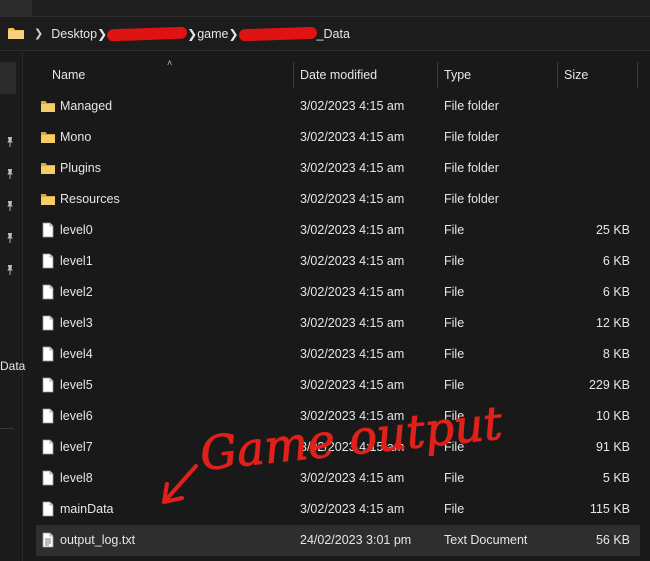  What do you see at coordinates (338, 478) in the screenshot?
I see `file-row: level8 3/02/2023 4:15 am File 5 KB` at bounding box center [338, 478].